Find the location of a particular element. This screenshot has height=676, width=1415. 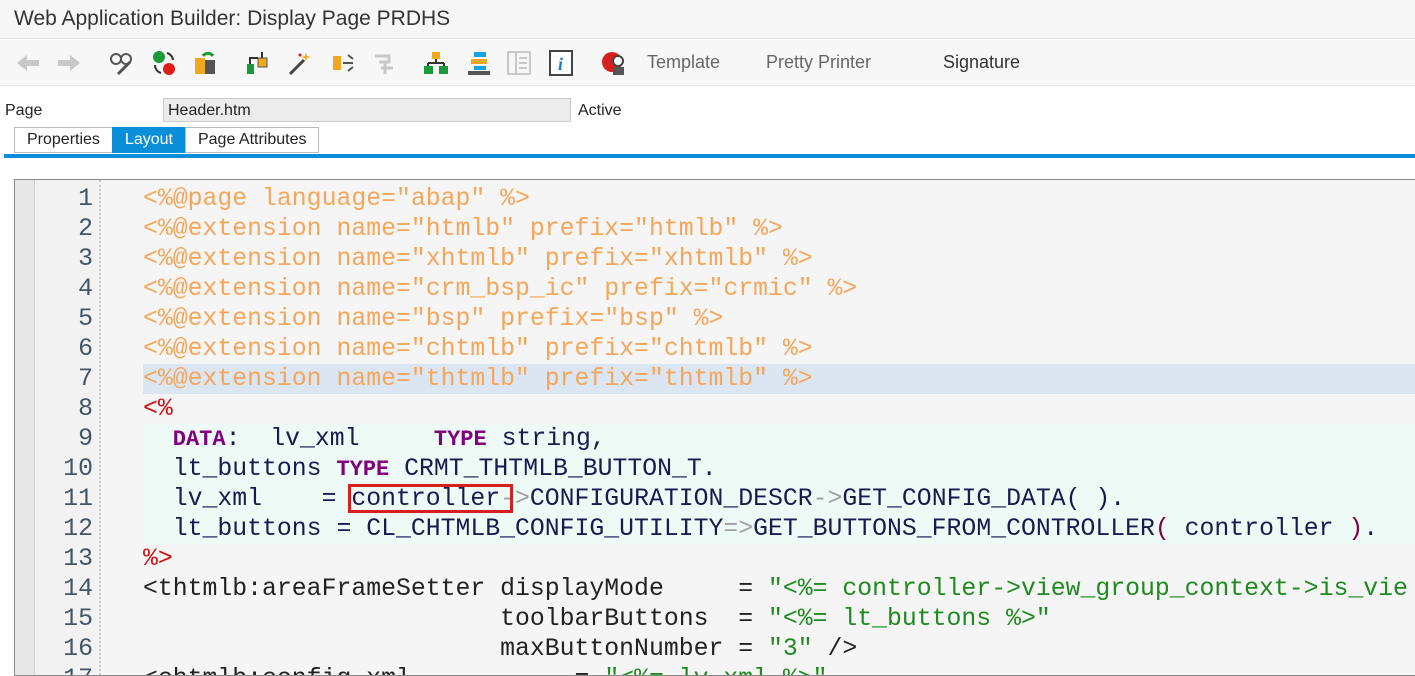

code-token: ) is located at coordinates (1356, 529).